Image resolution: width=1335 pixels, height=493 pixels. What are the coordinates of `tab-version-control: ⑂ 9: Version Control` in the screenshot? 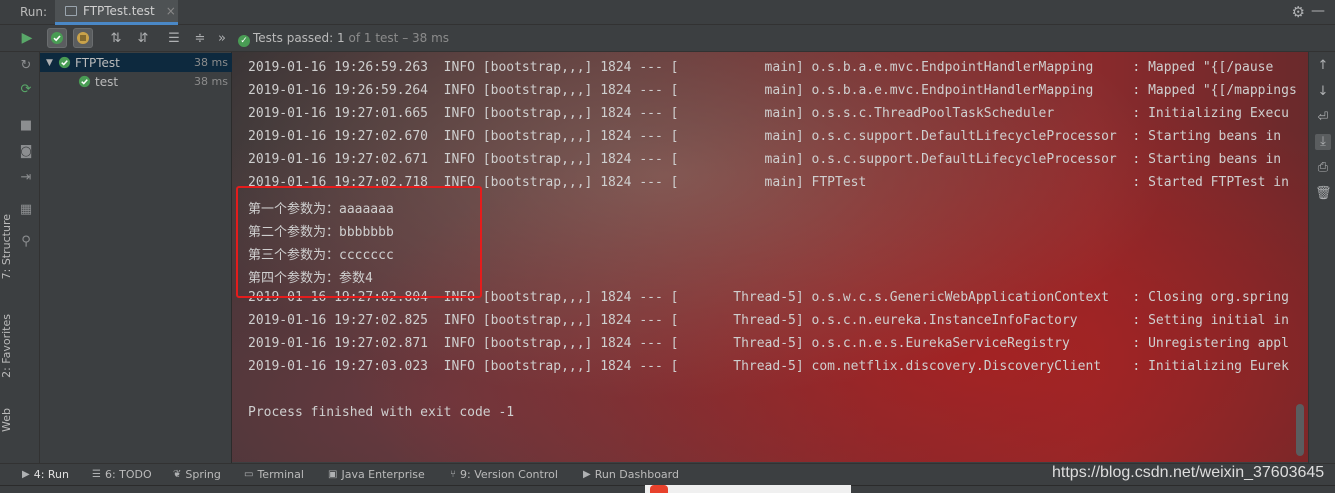 It's located at (504, 474).